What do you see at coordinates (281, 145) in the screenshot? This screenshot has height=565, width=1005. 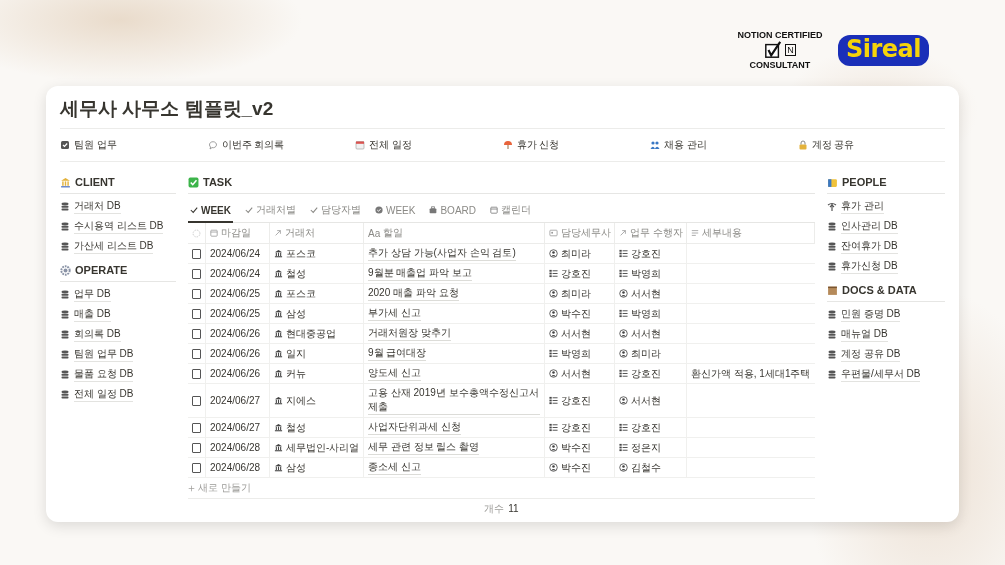 I see `page-link: 이번주 회의록` at bounding box center [281, 145].